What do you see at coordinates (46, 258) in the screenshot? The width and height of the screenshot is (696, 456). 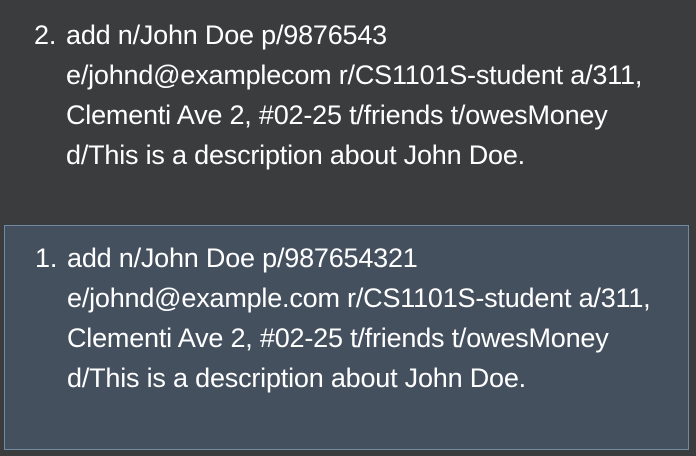 I see `history-item-index: 1.` at bounding box center [46, 258].